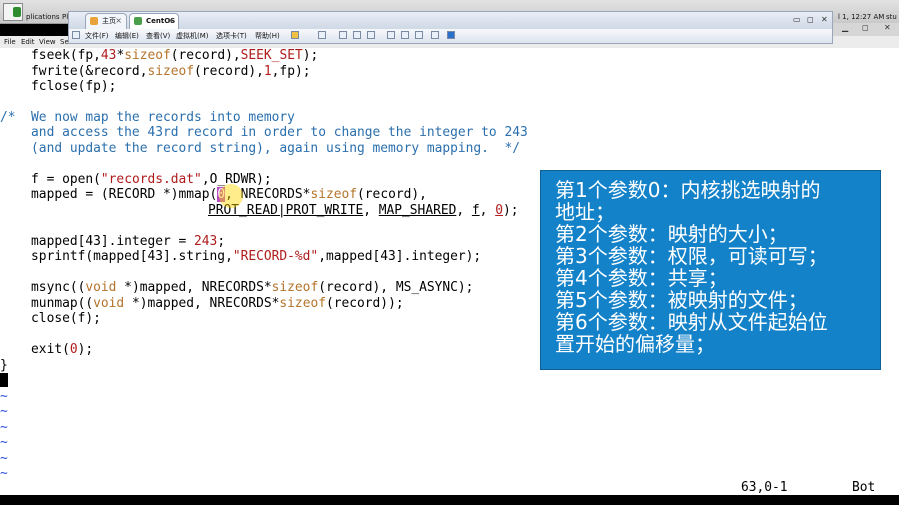  I want to click on closing-brace: }, so click(4, 365).